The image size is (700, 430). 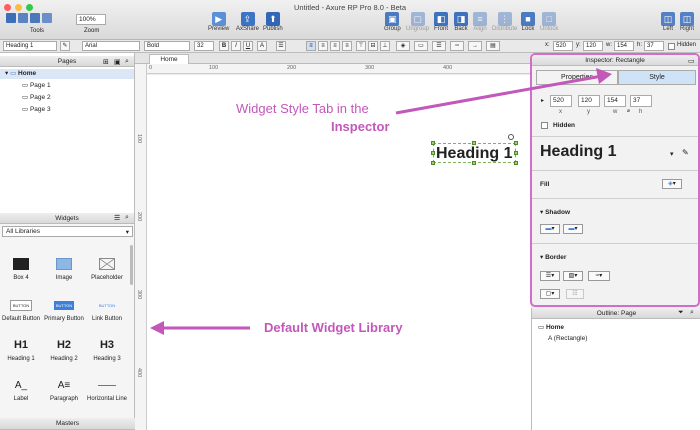 What do you see at coordinates (131, 265) in the screenshot?
I see `widgets-scrollbar` at bounding box center [131, 265].